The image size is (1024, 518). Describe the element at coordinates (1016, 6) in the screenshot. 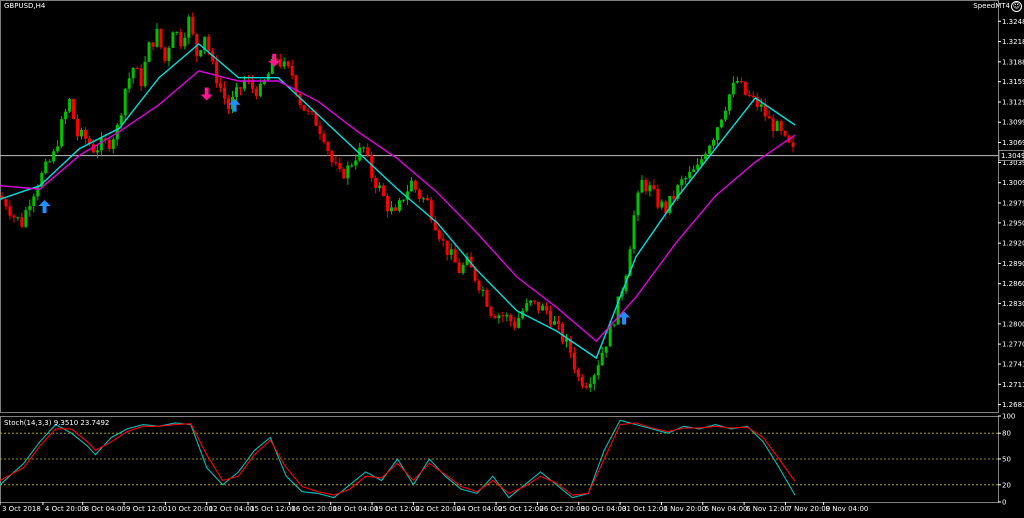

I see `smiley-icon: ☺` at that location.